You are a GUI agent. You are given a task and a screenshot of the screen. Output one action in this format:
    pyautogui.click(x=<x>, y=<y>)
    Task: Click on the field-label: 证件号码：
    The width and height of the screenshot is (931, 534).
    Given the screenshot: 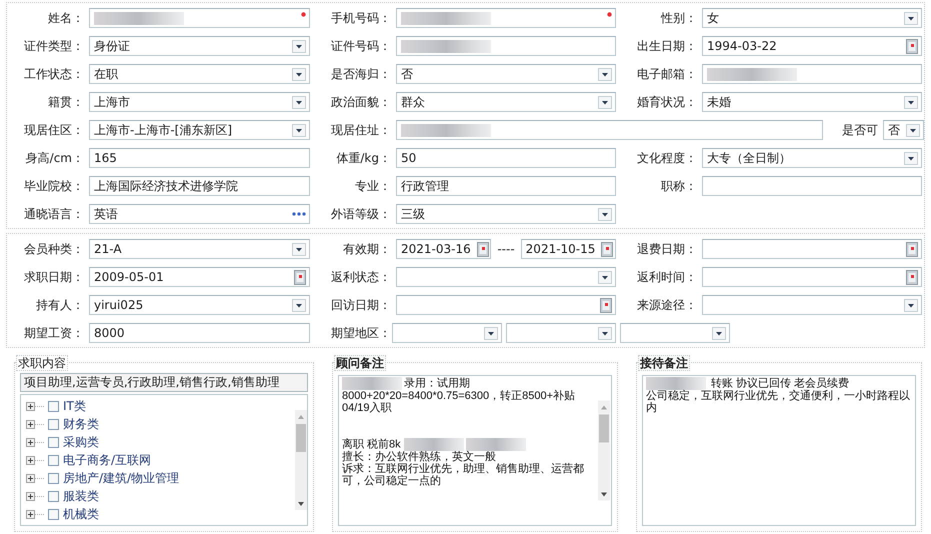 What is the action you would take?
    pyautogui.click(x=360, y=46)
    